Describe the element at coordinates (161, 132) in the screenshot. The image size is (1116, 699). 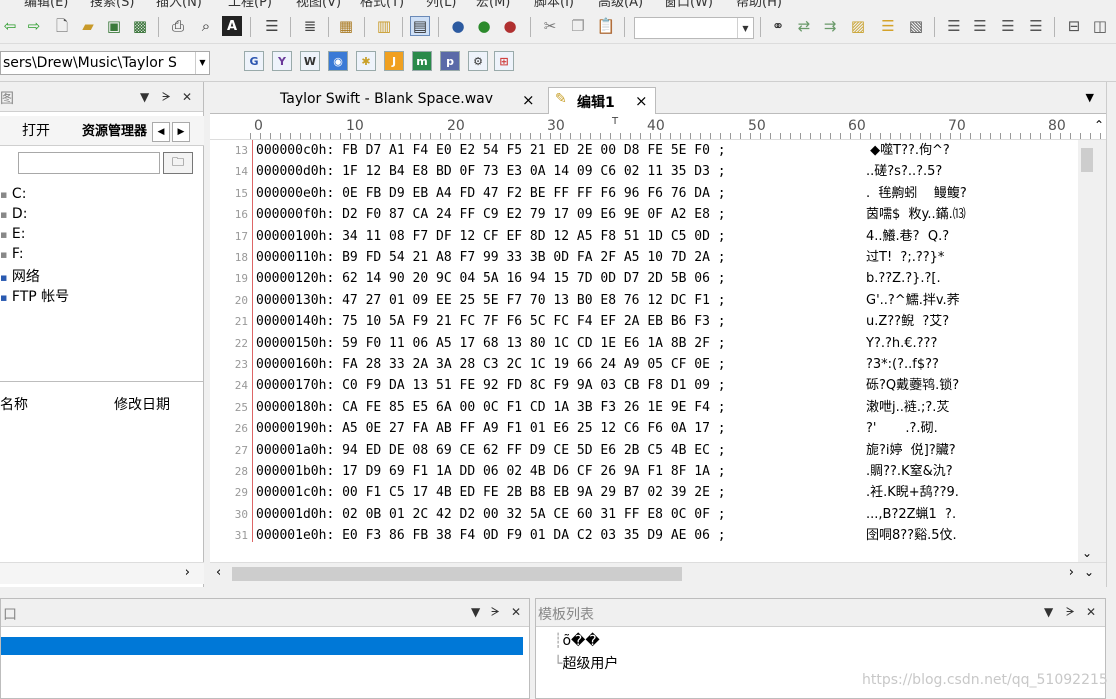
I see `chevron-left-icon: ◀` at that location.